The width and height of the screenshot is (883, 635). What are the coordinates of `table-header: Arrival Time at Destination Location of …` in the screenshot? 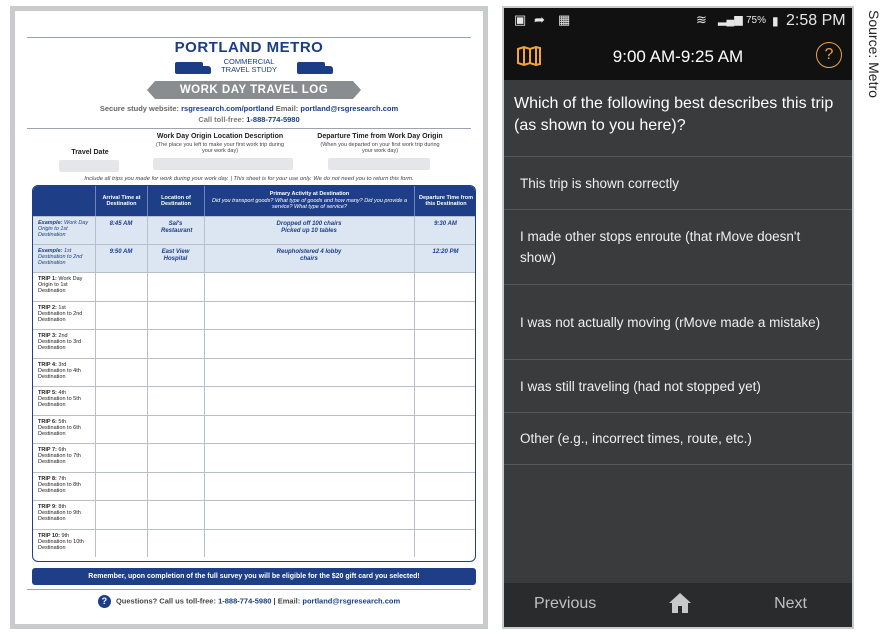 It's located at (254, 201).